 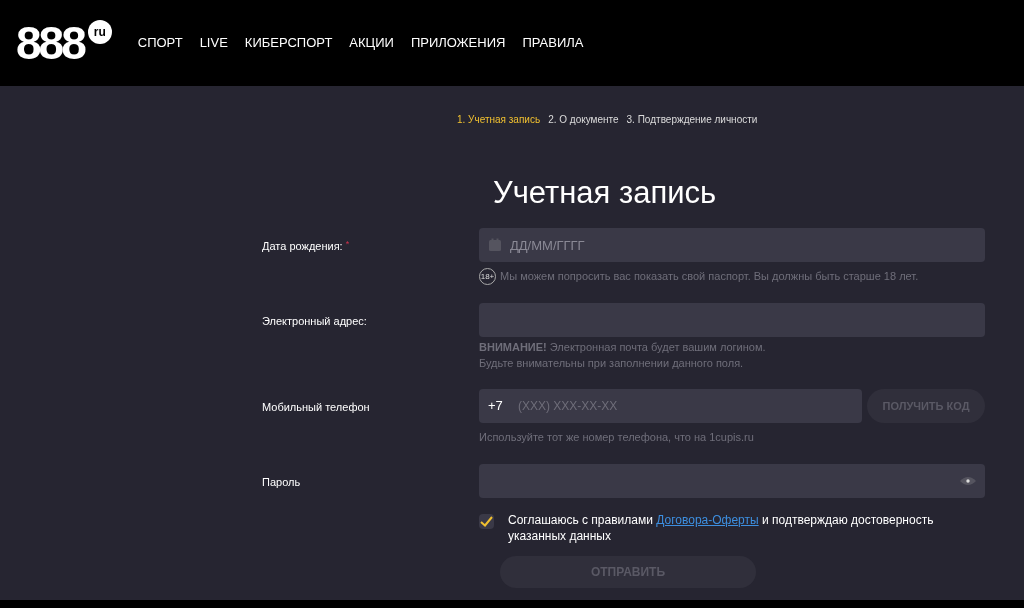 I want to click on step-tab: 1. Учетная запись, so click(x=499, y=119).